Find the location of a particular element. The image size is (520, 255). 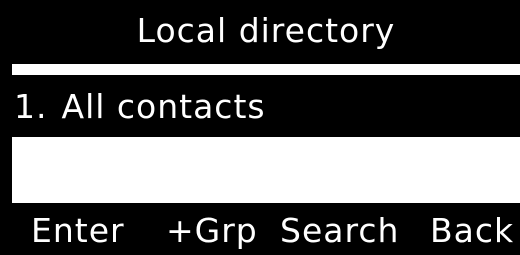

enter-softkey: Enter is located at coordinates (78, 230).